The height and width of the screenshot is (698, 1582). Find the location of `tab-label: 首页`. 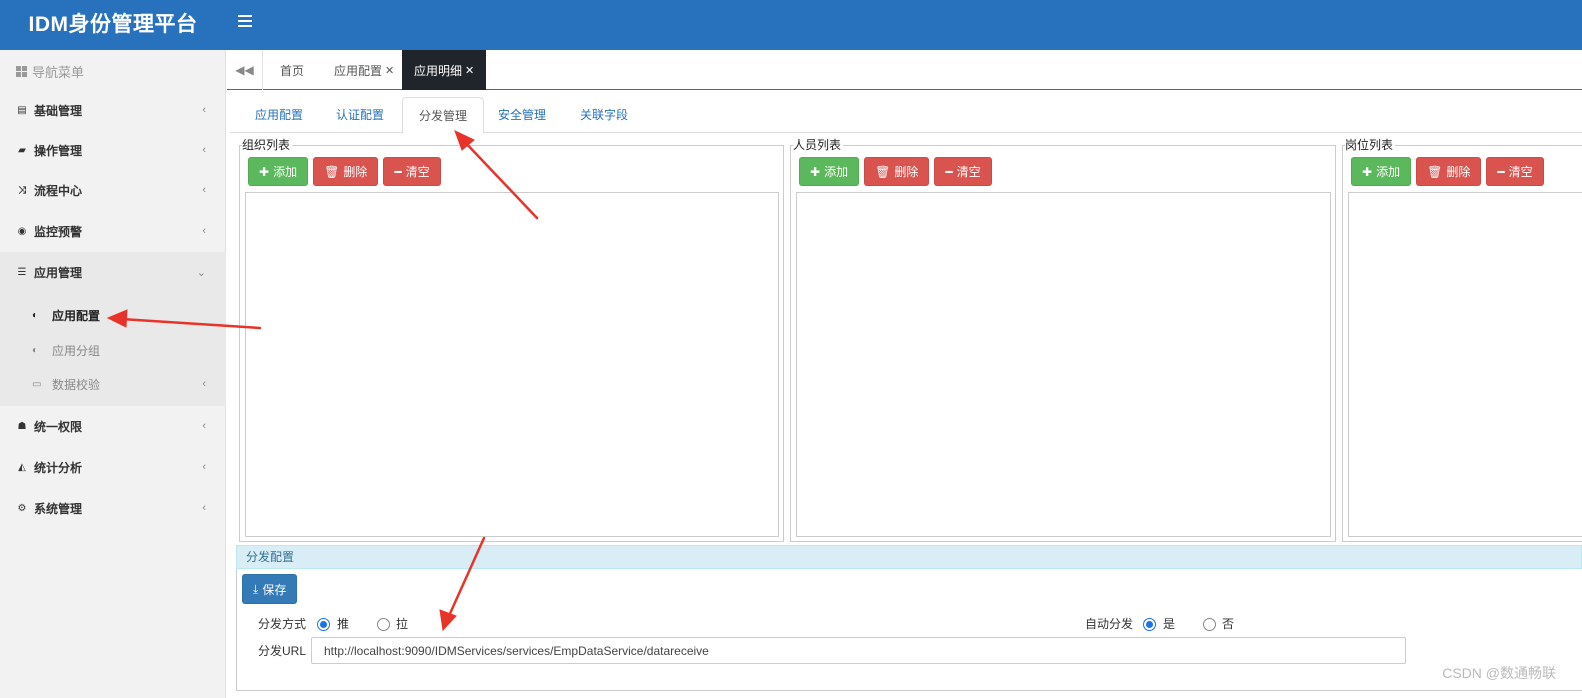

tab-label: 首页 is located at coordinates (292, 70).